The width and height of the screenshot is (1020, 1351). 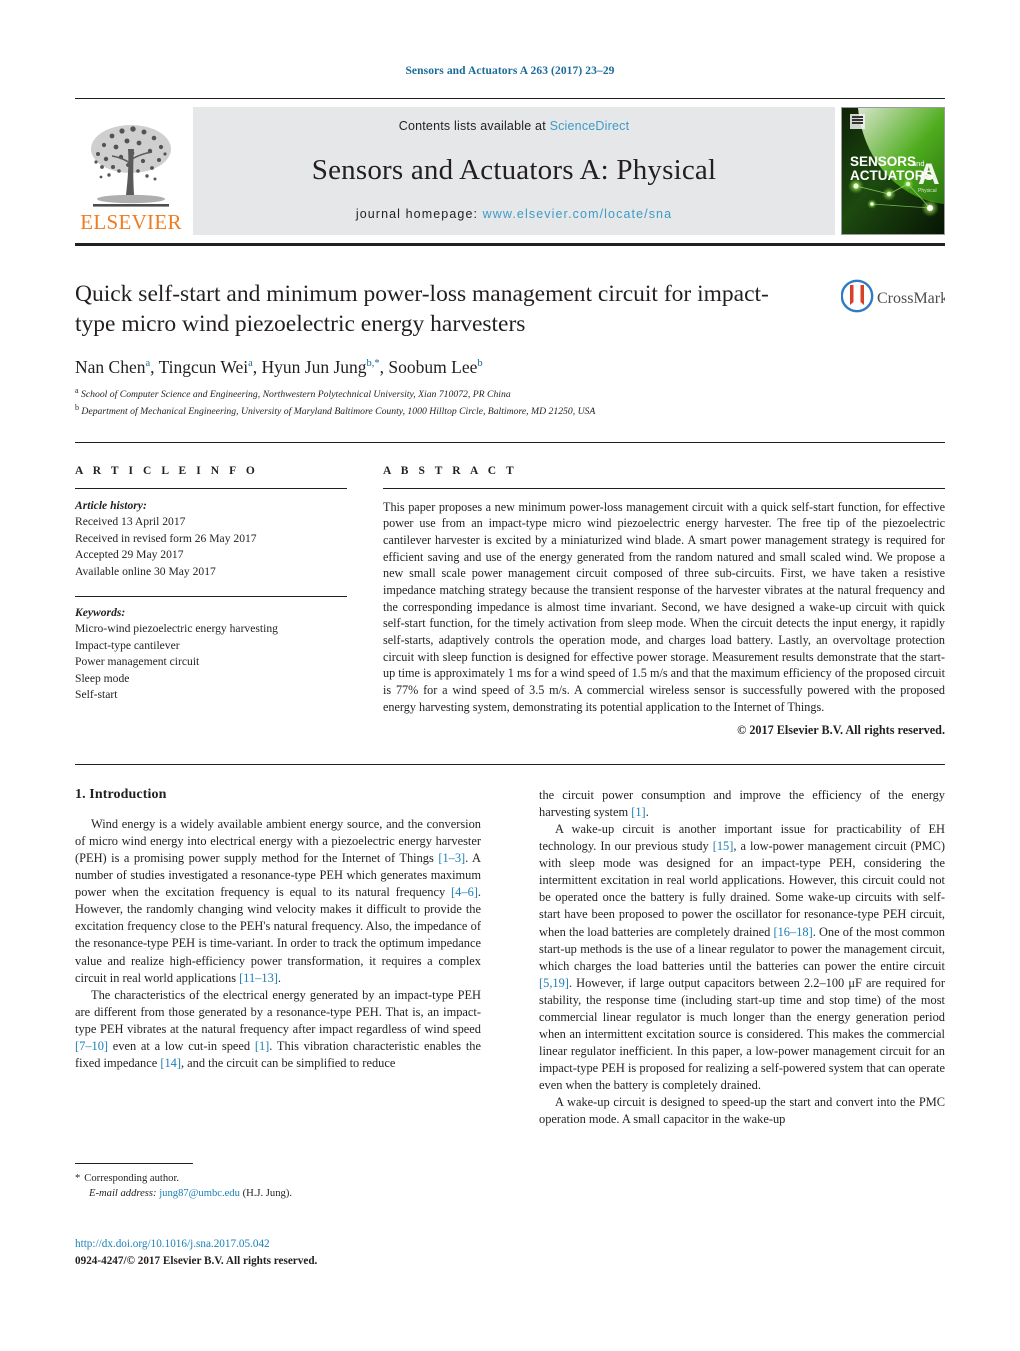 I want to click on elsevier-wordmark: ELSEVIER, so click(x=131, y=222).